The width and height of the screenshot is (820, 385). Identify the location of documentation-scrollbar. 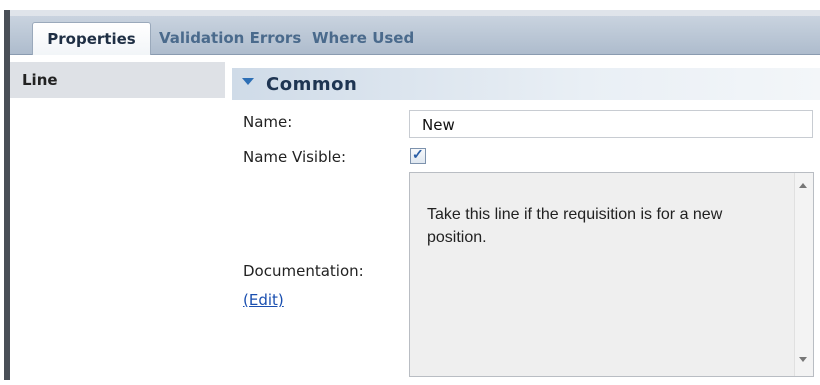
(803, 274).